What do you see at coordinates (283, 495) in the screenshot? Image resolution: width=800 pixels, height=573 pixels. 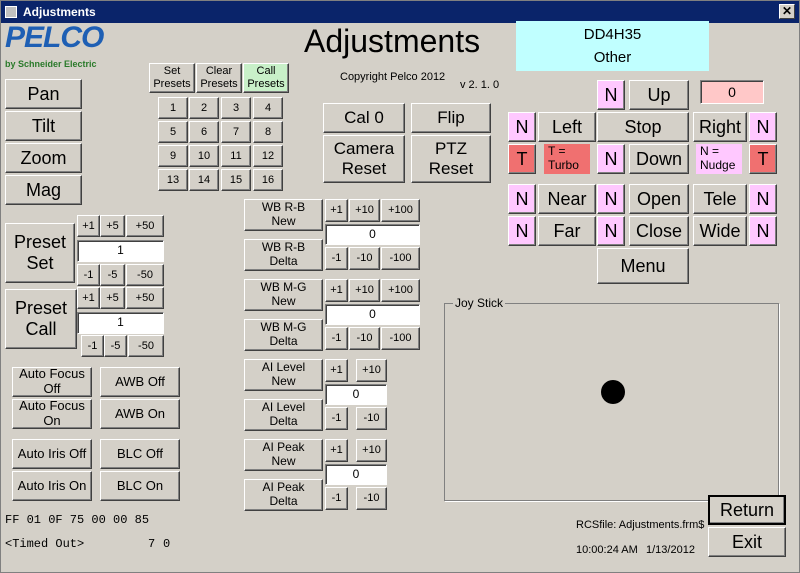 I see `ai-peak-delta-button: AI Peak Delta` at bounding box center [283, 495].